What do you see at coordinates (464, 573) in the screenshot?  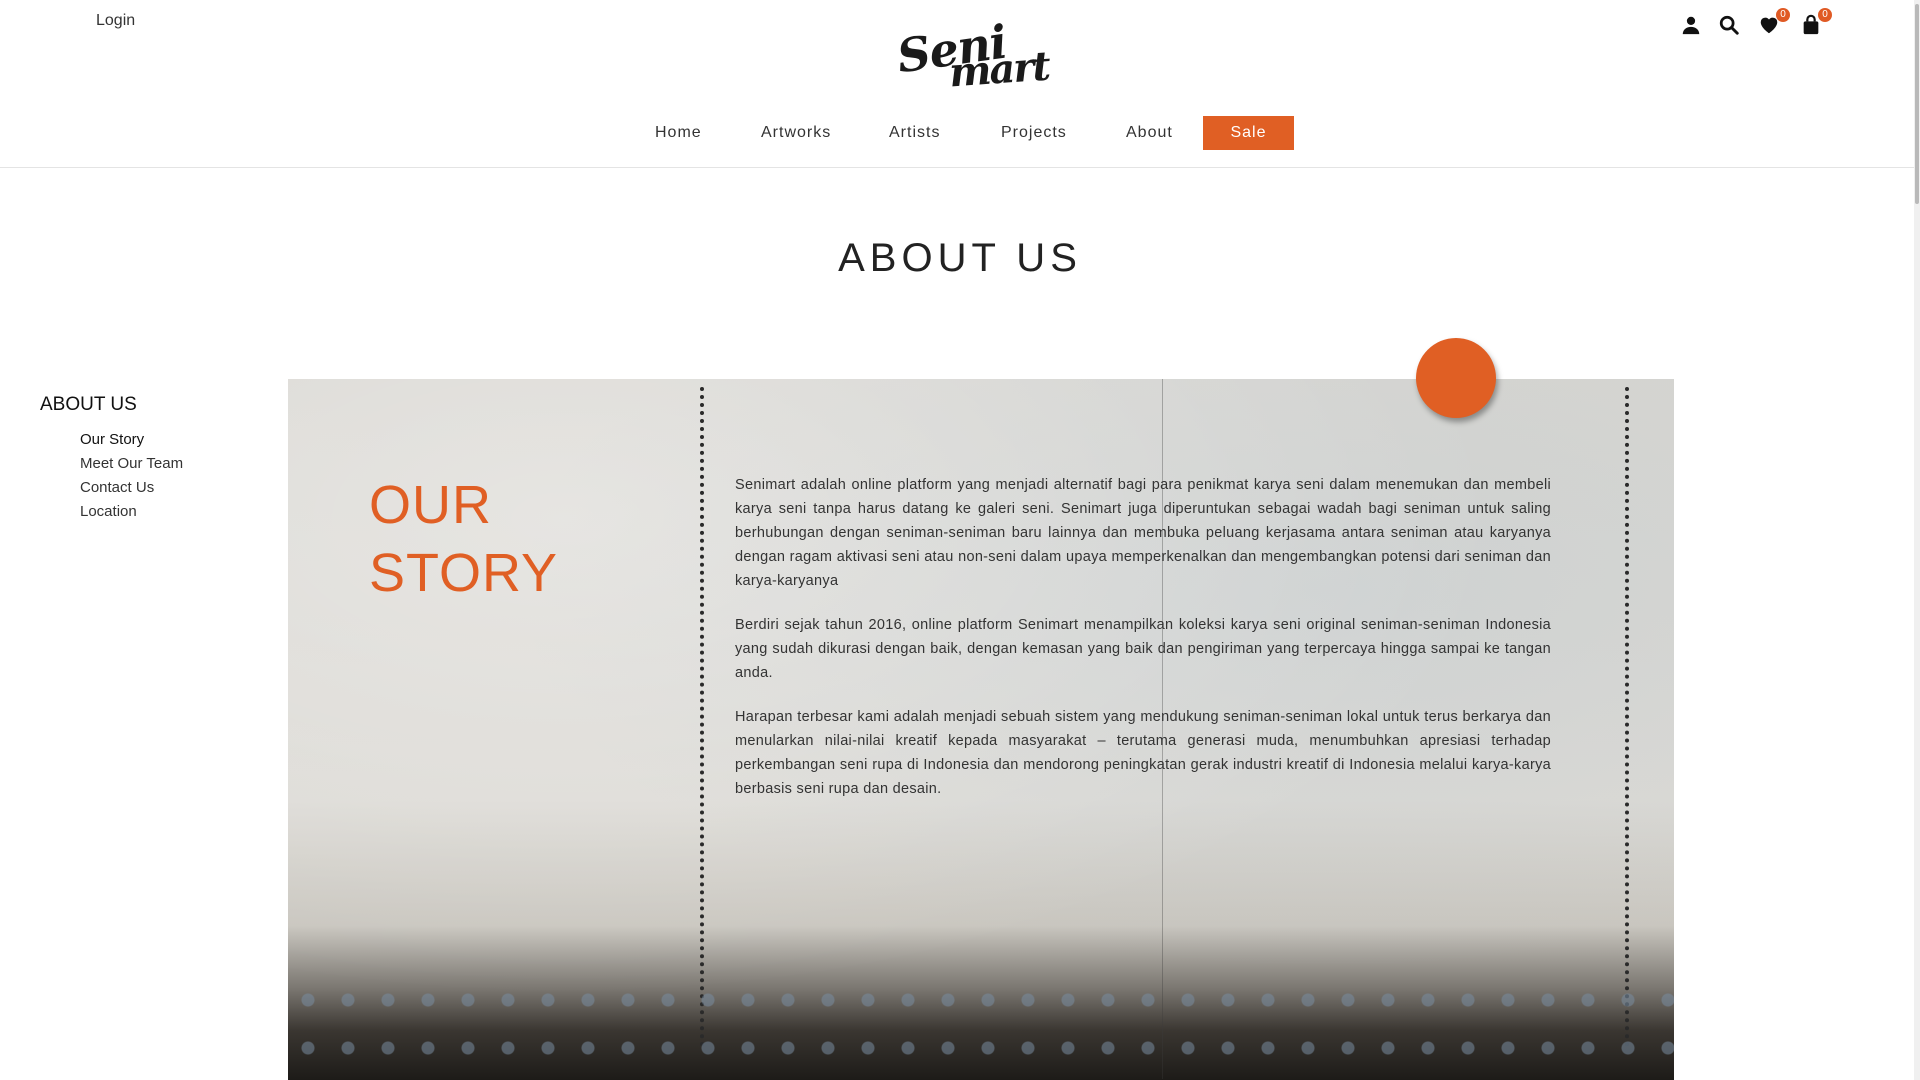 I see `our-story-title-line2: STORY` at bounding box center [464, 573].